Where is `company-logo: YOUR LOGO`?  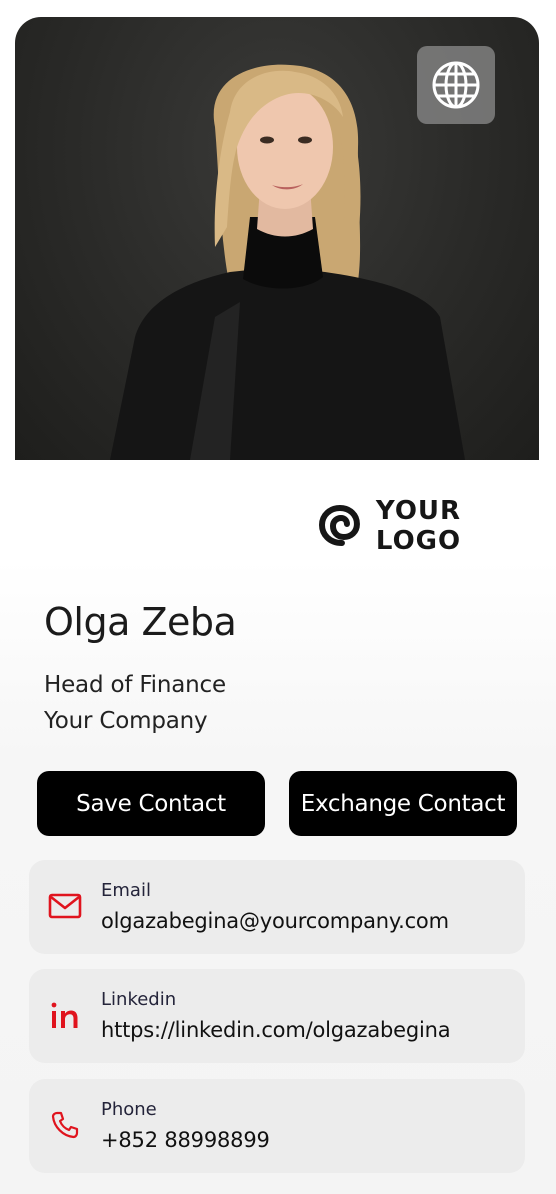 company-logo: YOUR LOGO is located at coordinates (437, 526).